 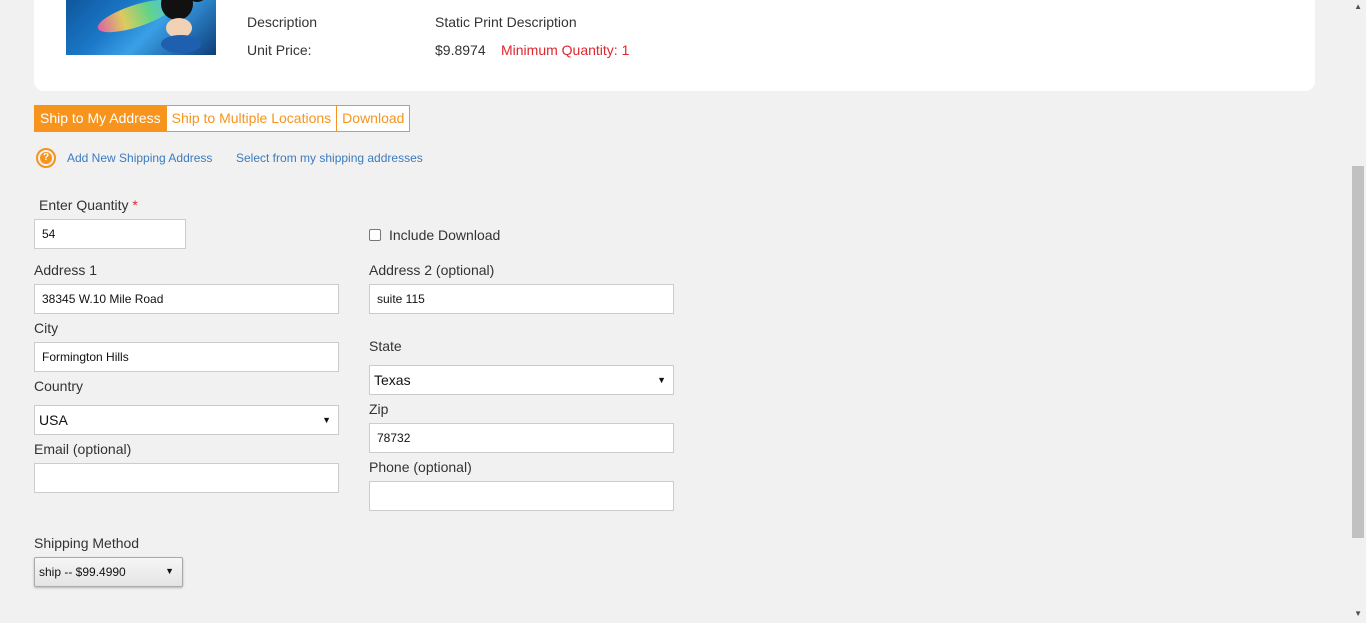 I want to click on address1-input, so click(x=186, y=299).